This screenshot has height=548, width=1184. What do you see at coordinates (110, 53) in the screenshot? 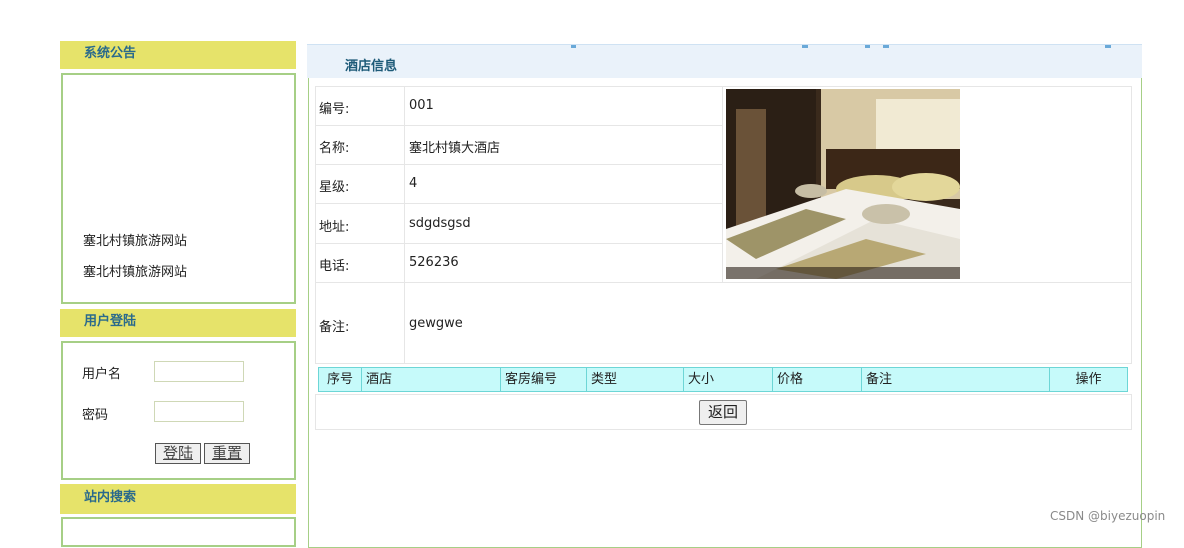
I see `notice-panel-title: 系统公告` at bounding box center [110, 53].